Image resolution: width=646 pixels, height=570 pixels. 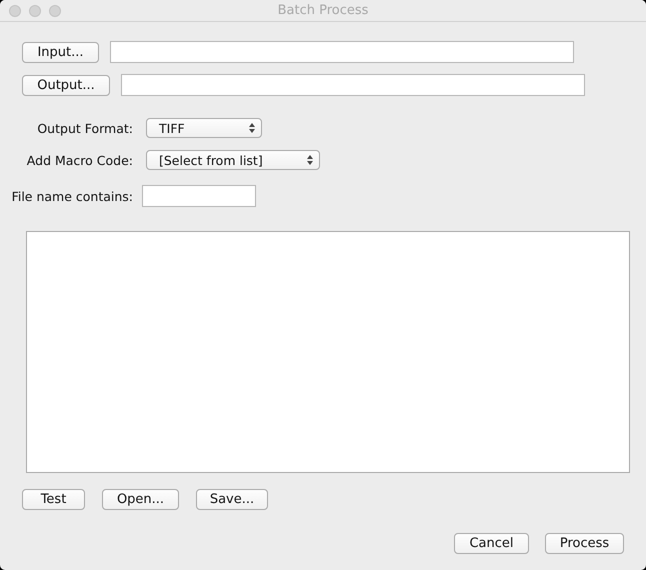 I want to click on dialog-button: Cancel, so click(x=491, y=543).